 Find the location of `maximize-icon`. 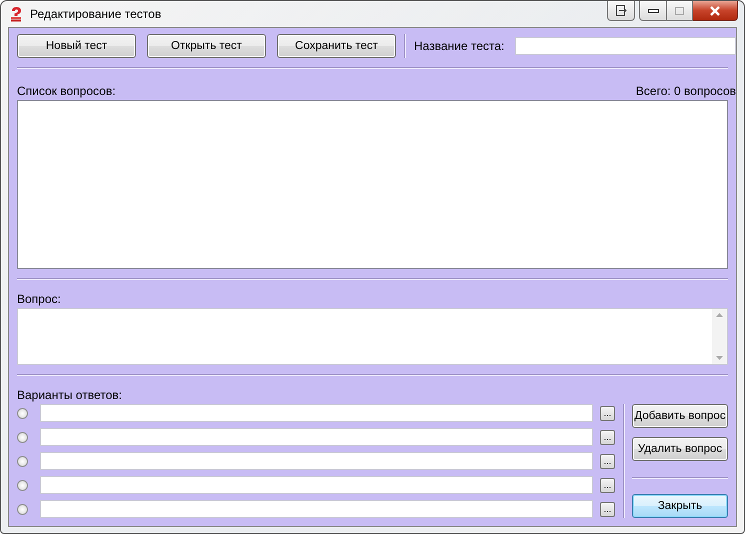

maximize-icon is located at coordinates (679, 10).